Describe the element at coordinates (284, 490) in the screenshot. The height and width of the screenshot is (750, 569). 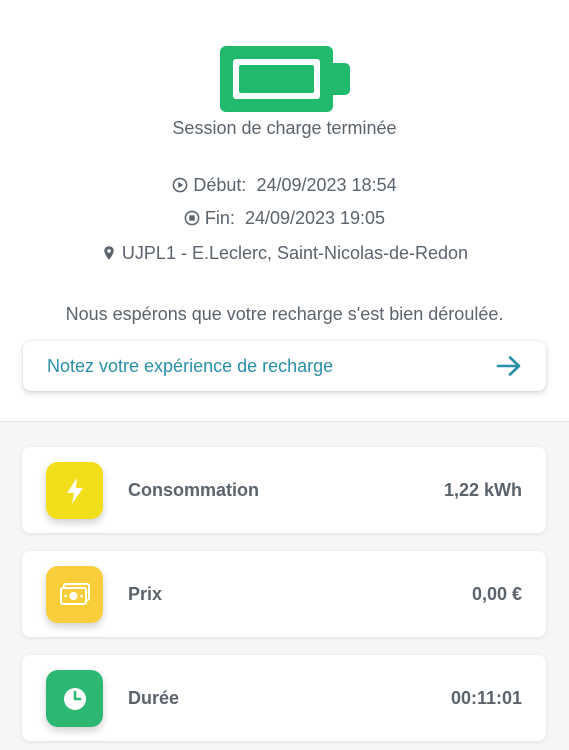
I see `stat-card-consumption: Consommation 1,22 kWh` at that location.